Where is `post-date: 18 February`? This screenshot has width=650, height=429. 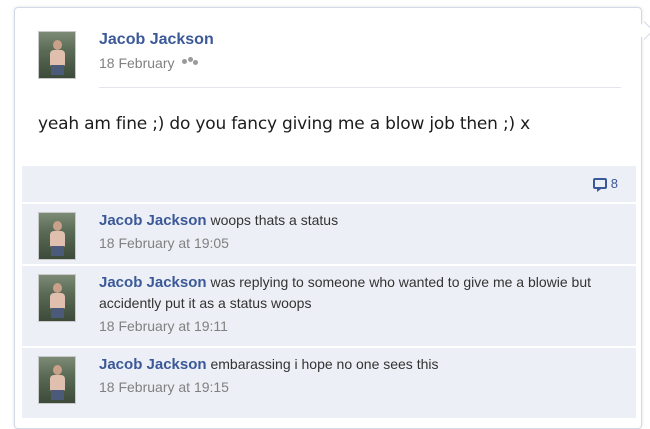
post-date: 18 February is located at coordinates (136, 63).